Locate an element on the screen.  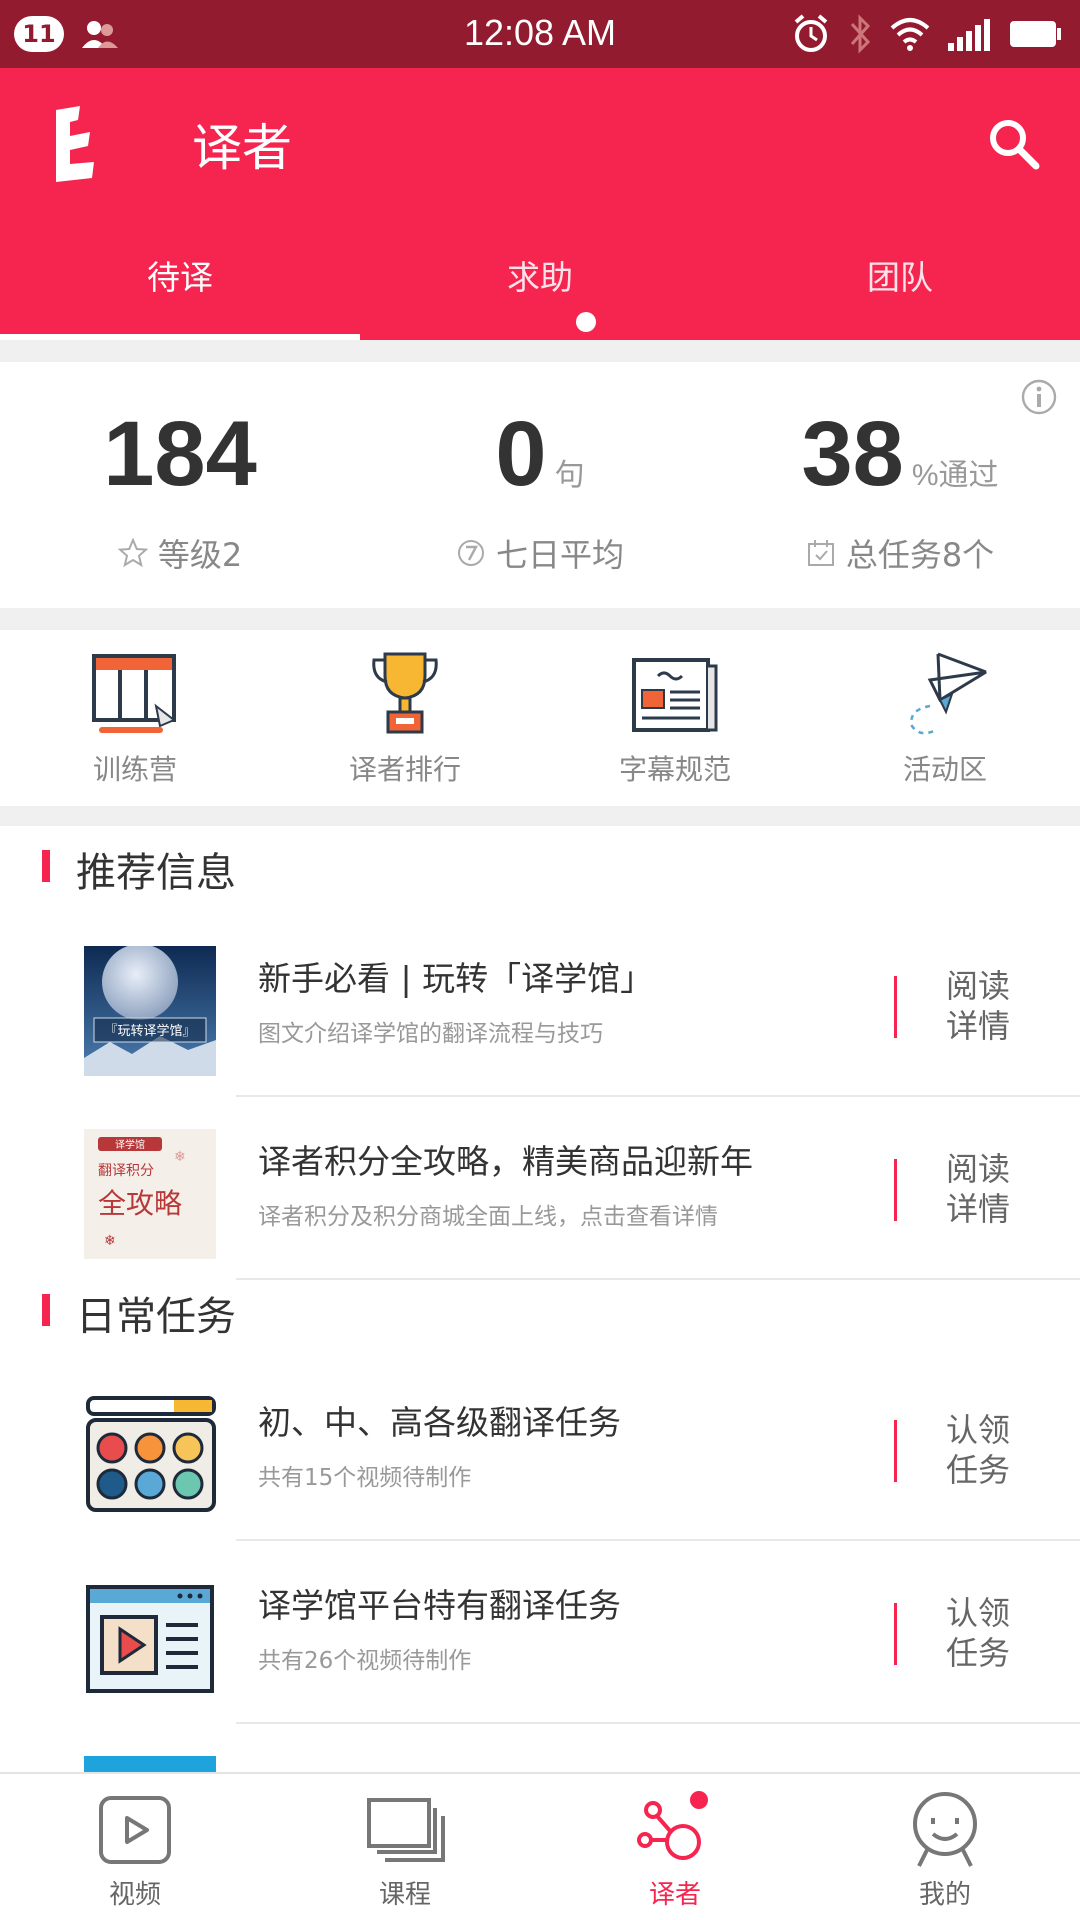
alarm-icon is located at coordinates (811, 33).